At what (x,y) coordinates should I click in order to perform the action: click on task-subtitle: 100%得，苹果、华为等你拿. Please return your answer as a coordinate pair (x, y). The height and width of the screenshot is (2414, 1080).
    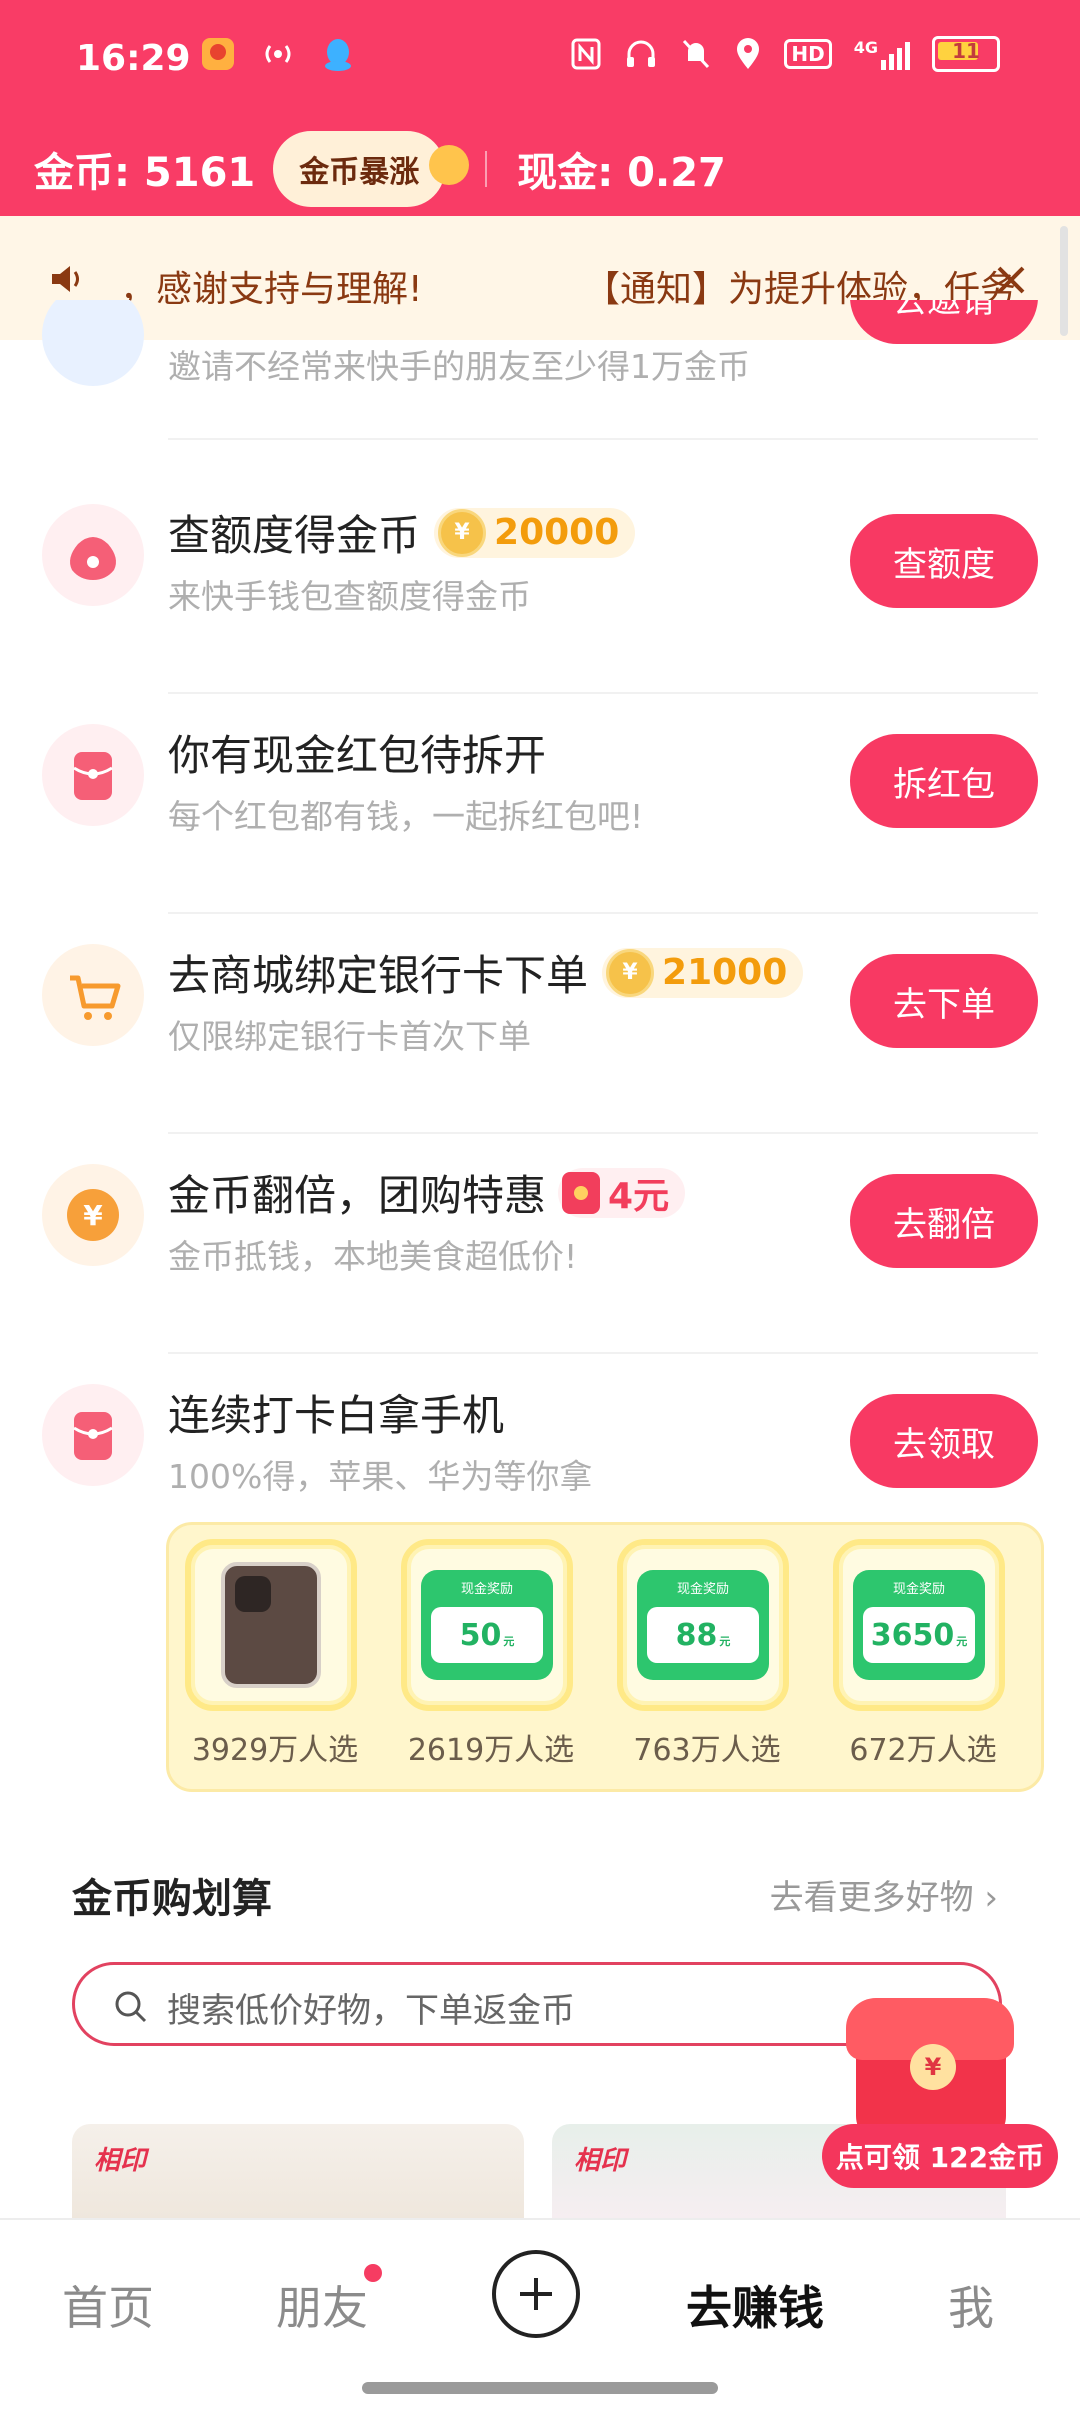
    Looking at the image, I should click on (380, 1476).